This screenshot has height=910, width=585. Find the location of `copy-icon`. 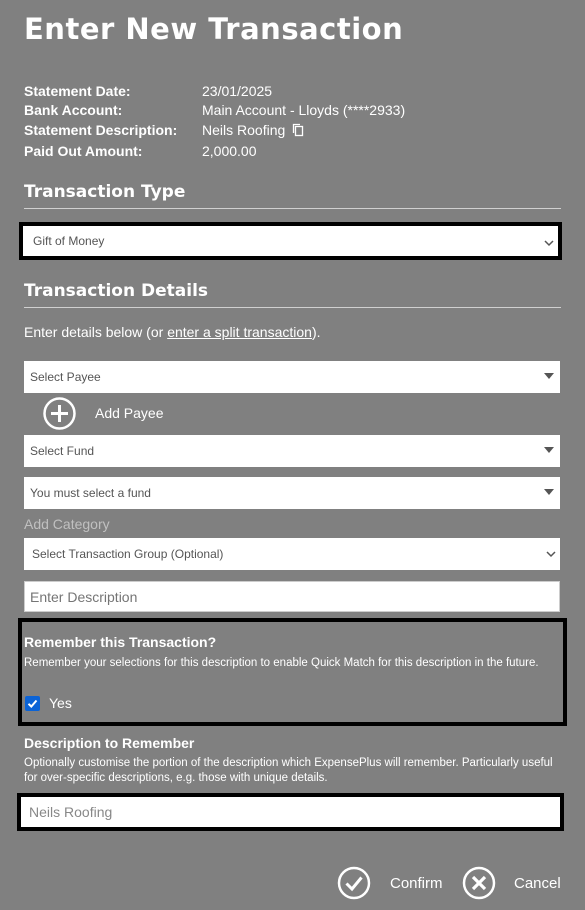

copy-icon is located at coordinates (298, 130).